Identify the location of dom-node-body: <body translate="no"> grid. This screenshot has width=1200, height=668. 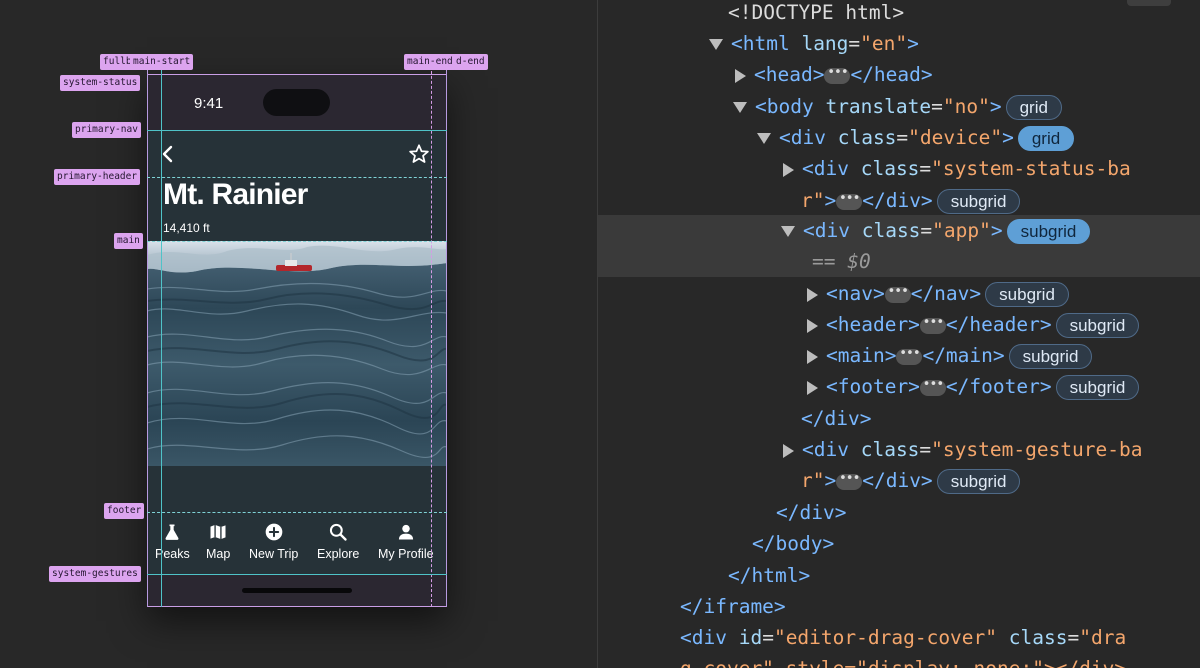
(897, 106).